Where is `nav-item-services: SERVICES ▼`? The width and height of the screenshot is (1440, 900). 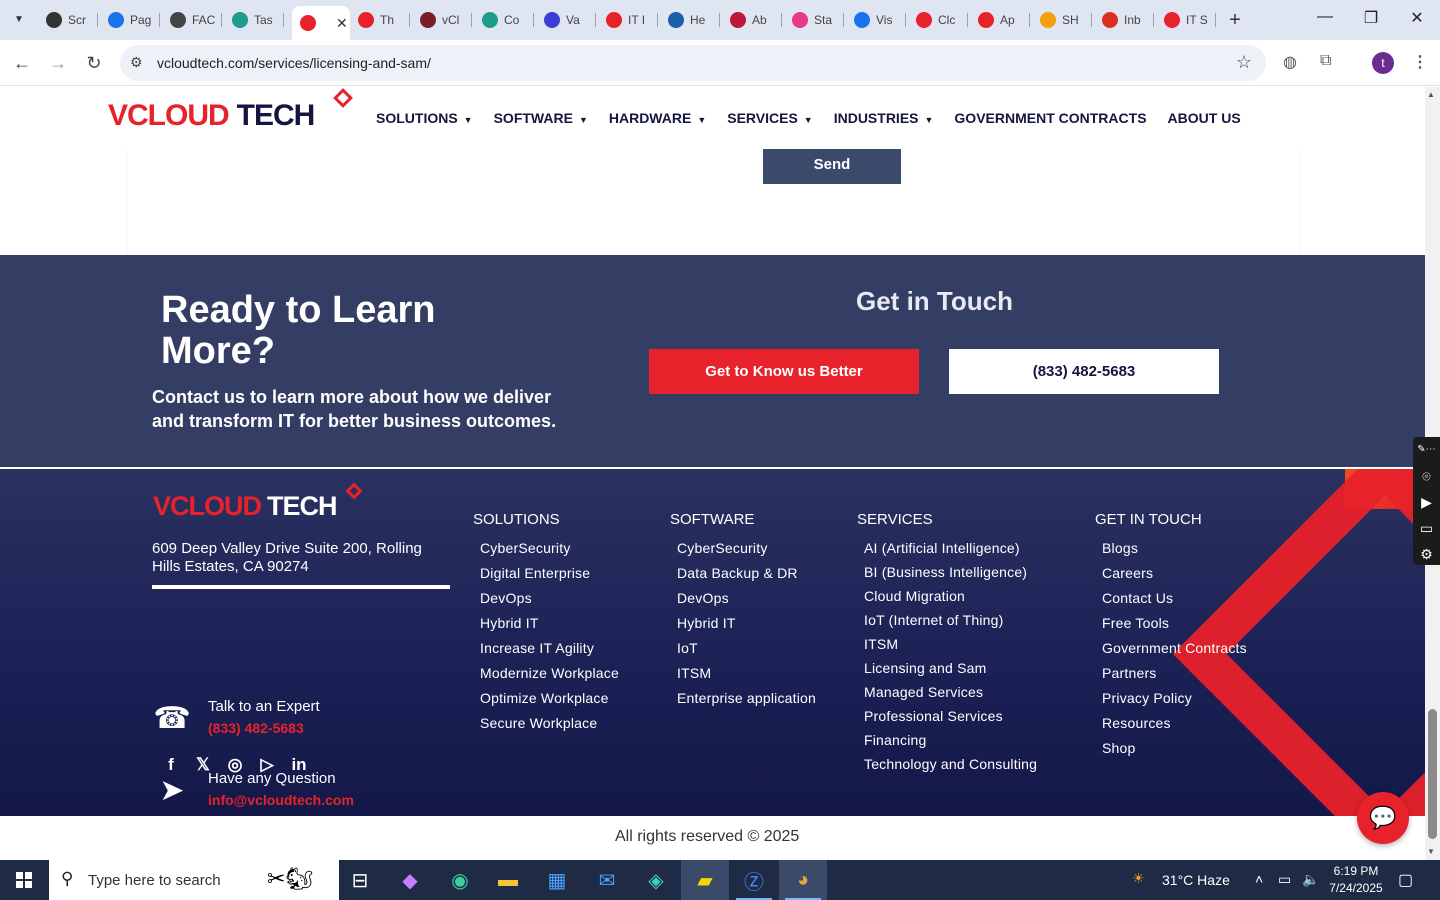 nav-item-services: SERVICES ▼ is located at coordinates (769, 118).